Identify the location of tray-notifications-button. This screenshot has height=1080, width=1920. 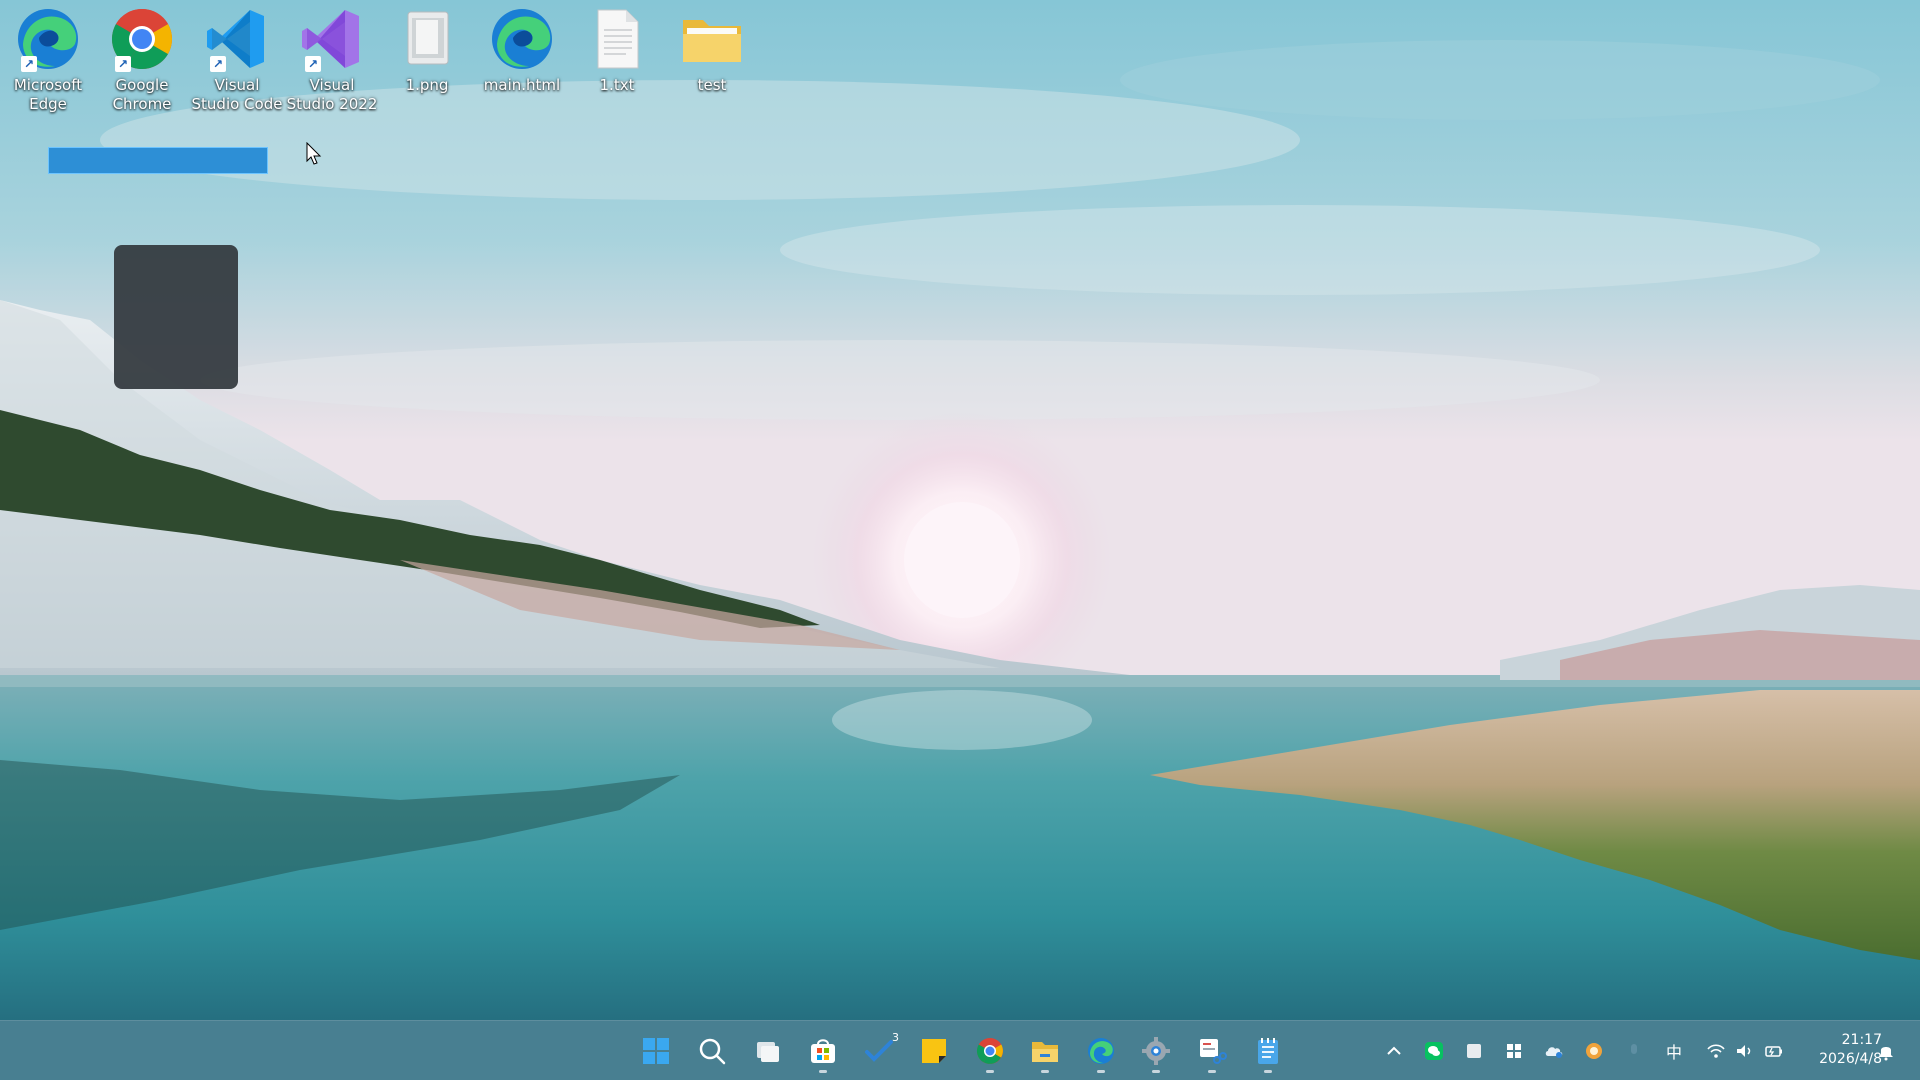
(1886, 1051).